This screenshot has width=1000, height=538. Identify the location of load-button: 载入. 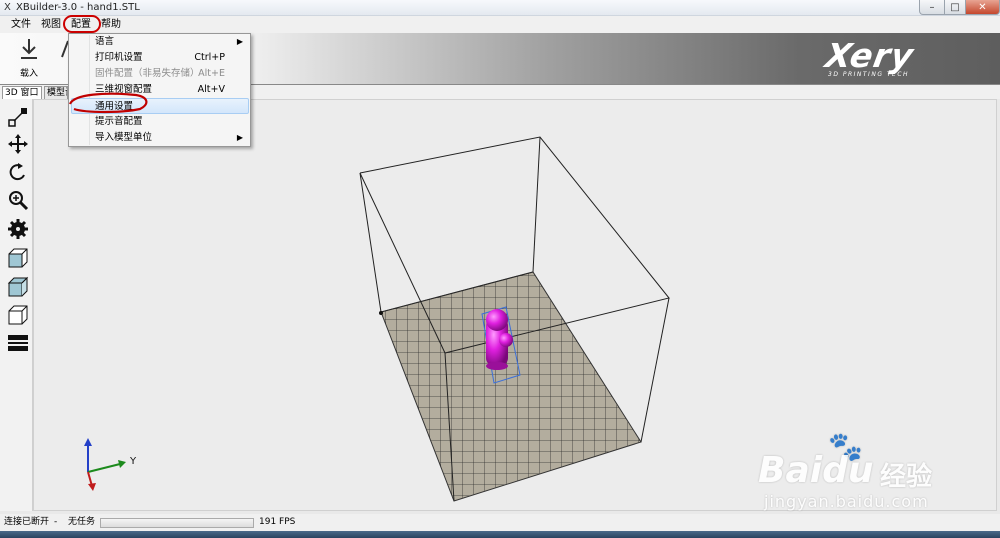
(29, 60).